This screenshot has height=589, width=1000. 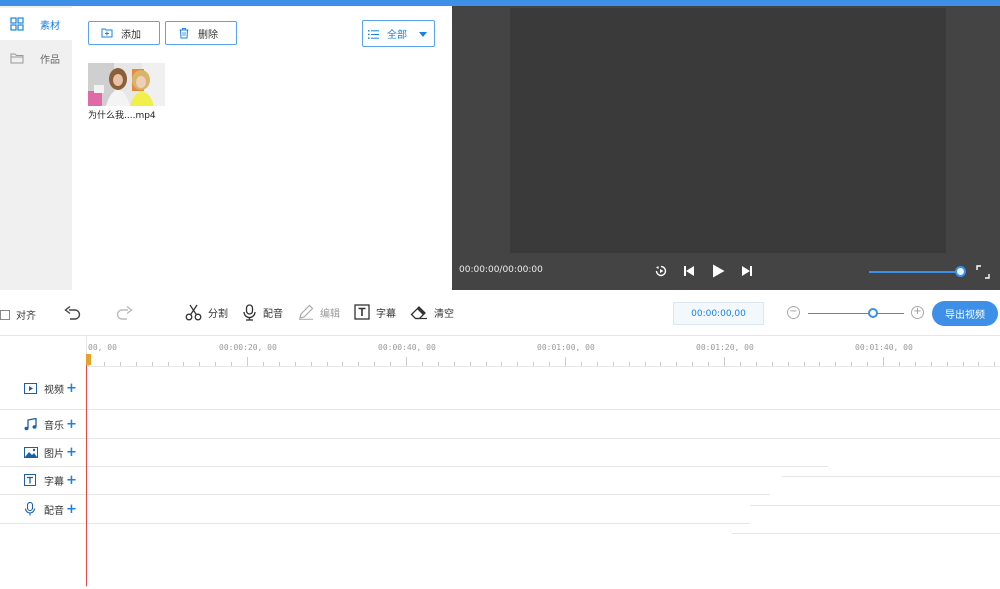 What do you see at coordinates (201, 33) in the screenshot?
I see `delete-button: 删除` at bounding box center [201, 33].